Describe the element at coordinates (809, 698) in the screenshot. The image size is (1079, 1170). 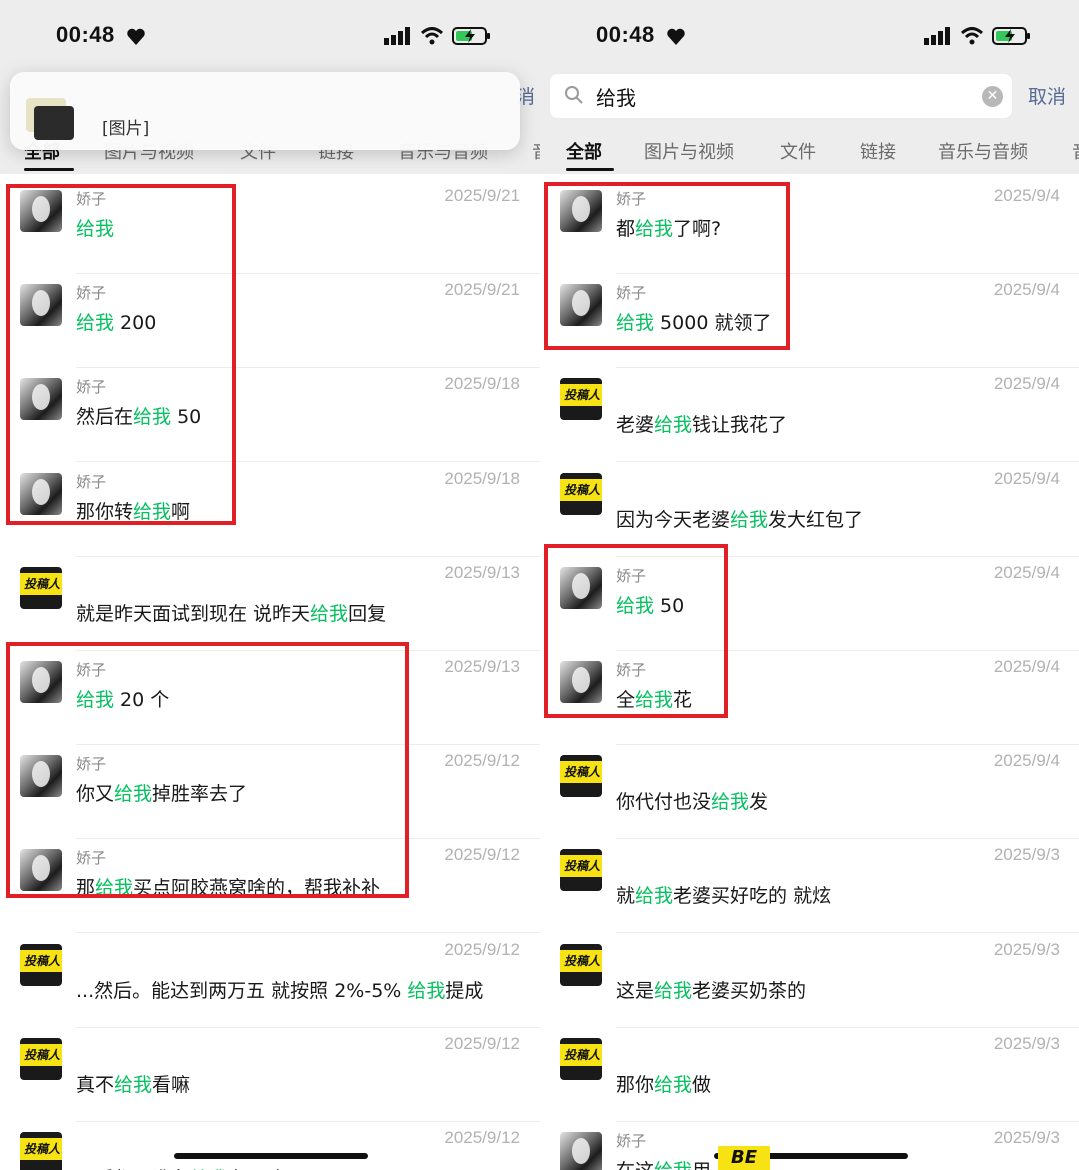
I see `search-result-row: 娇子 全给我花 2025/9/4` at that location.